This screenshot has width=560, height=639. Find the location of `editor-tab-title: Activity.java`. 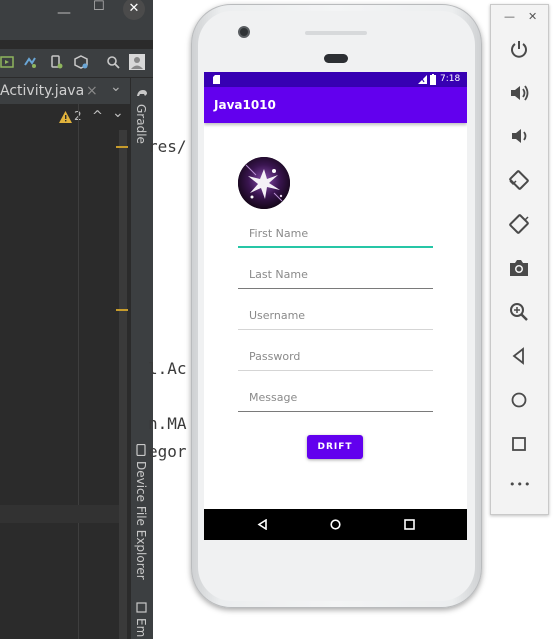

editor-tab-title: Activity.java is located at coordinates (42, 91).